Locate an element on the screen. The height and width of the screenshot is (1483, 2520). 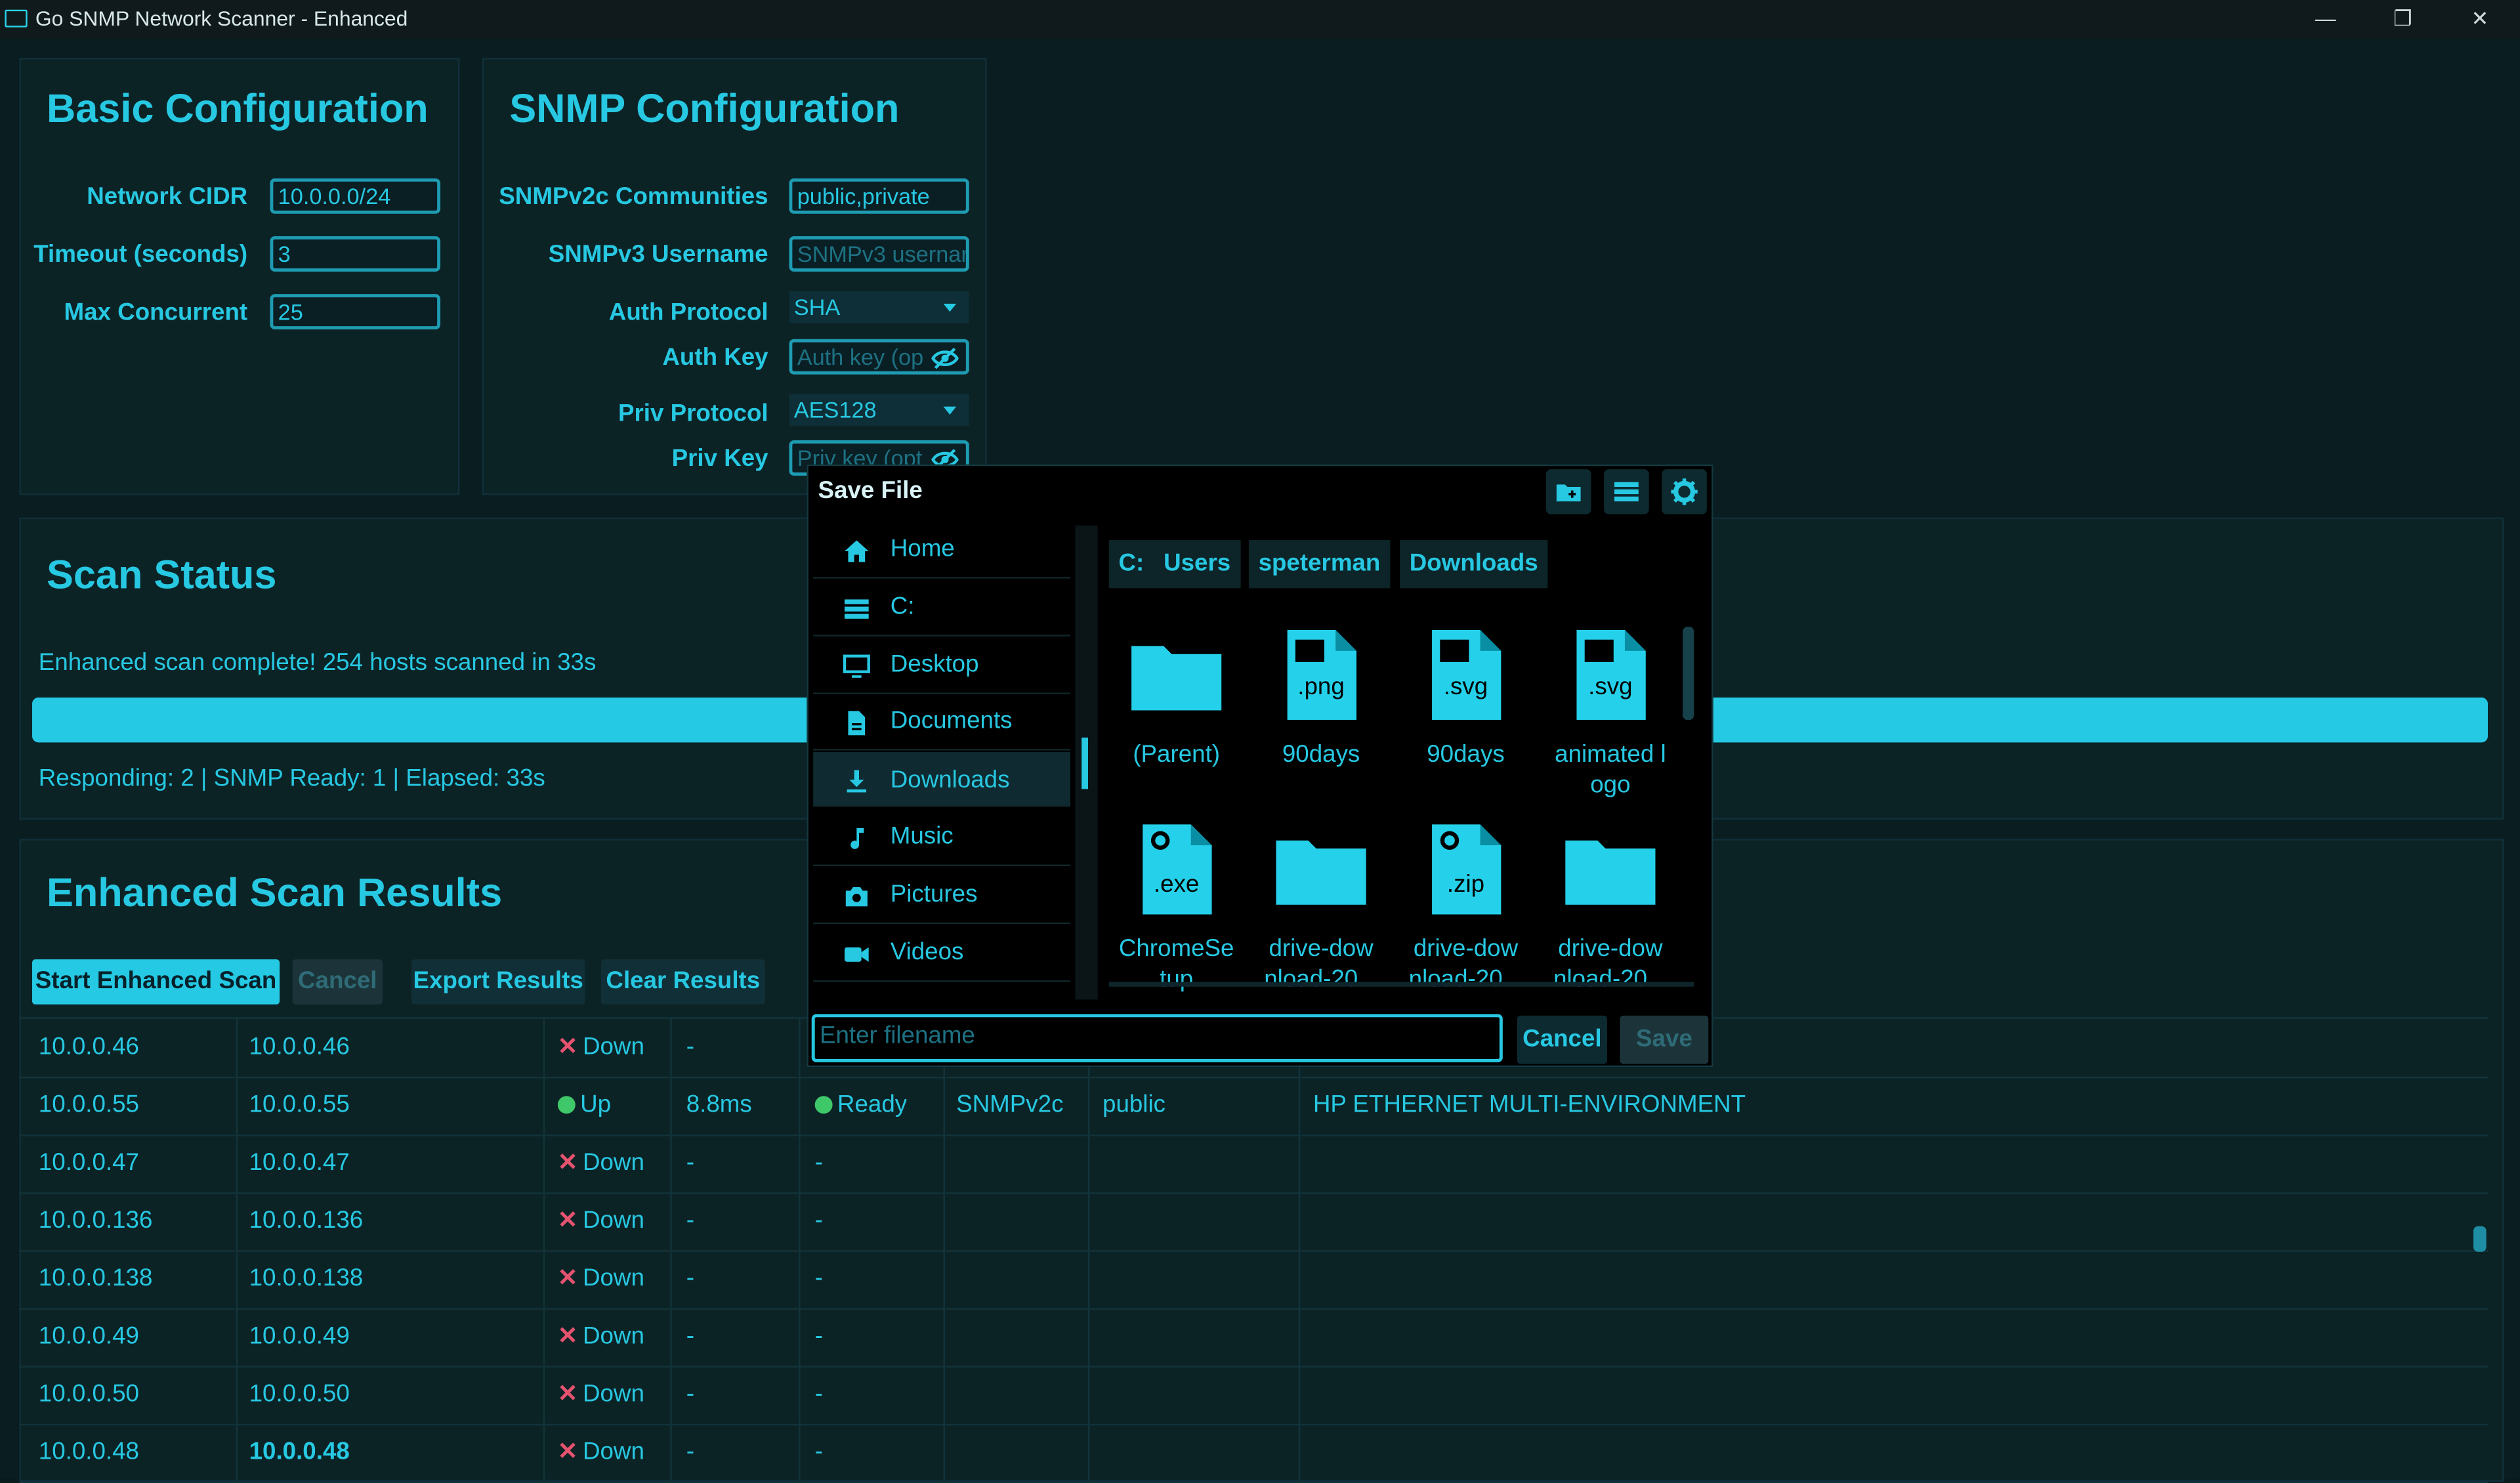
new-folder-button is located at coordinates (1568, 491).